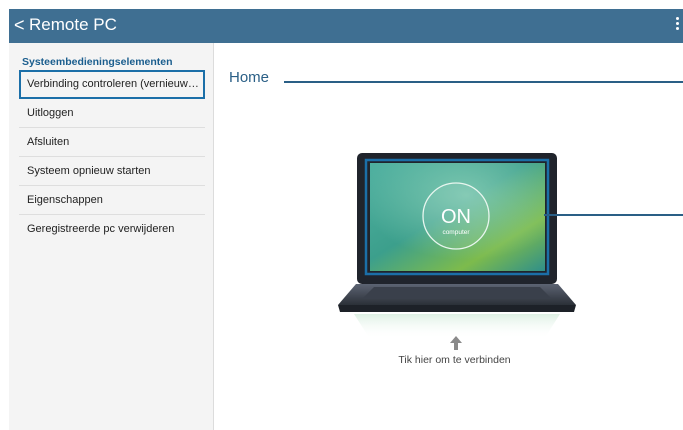 The image size is (683, 430). I want to click on app-title: Remote PC, so click(73, 25).